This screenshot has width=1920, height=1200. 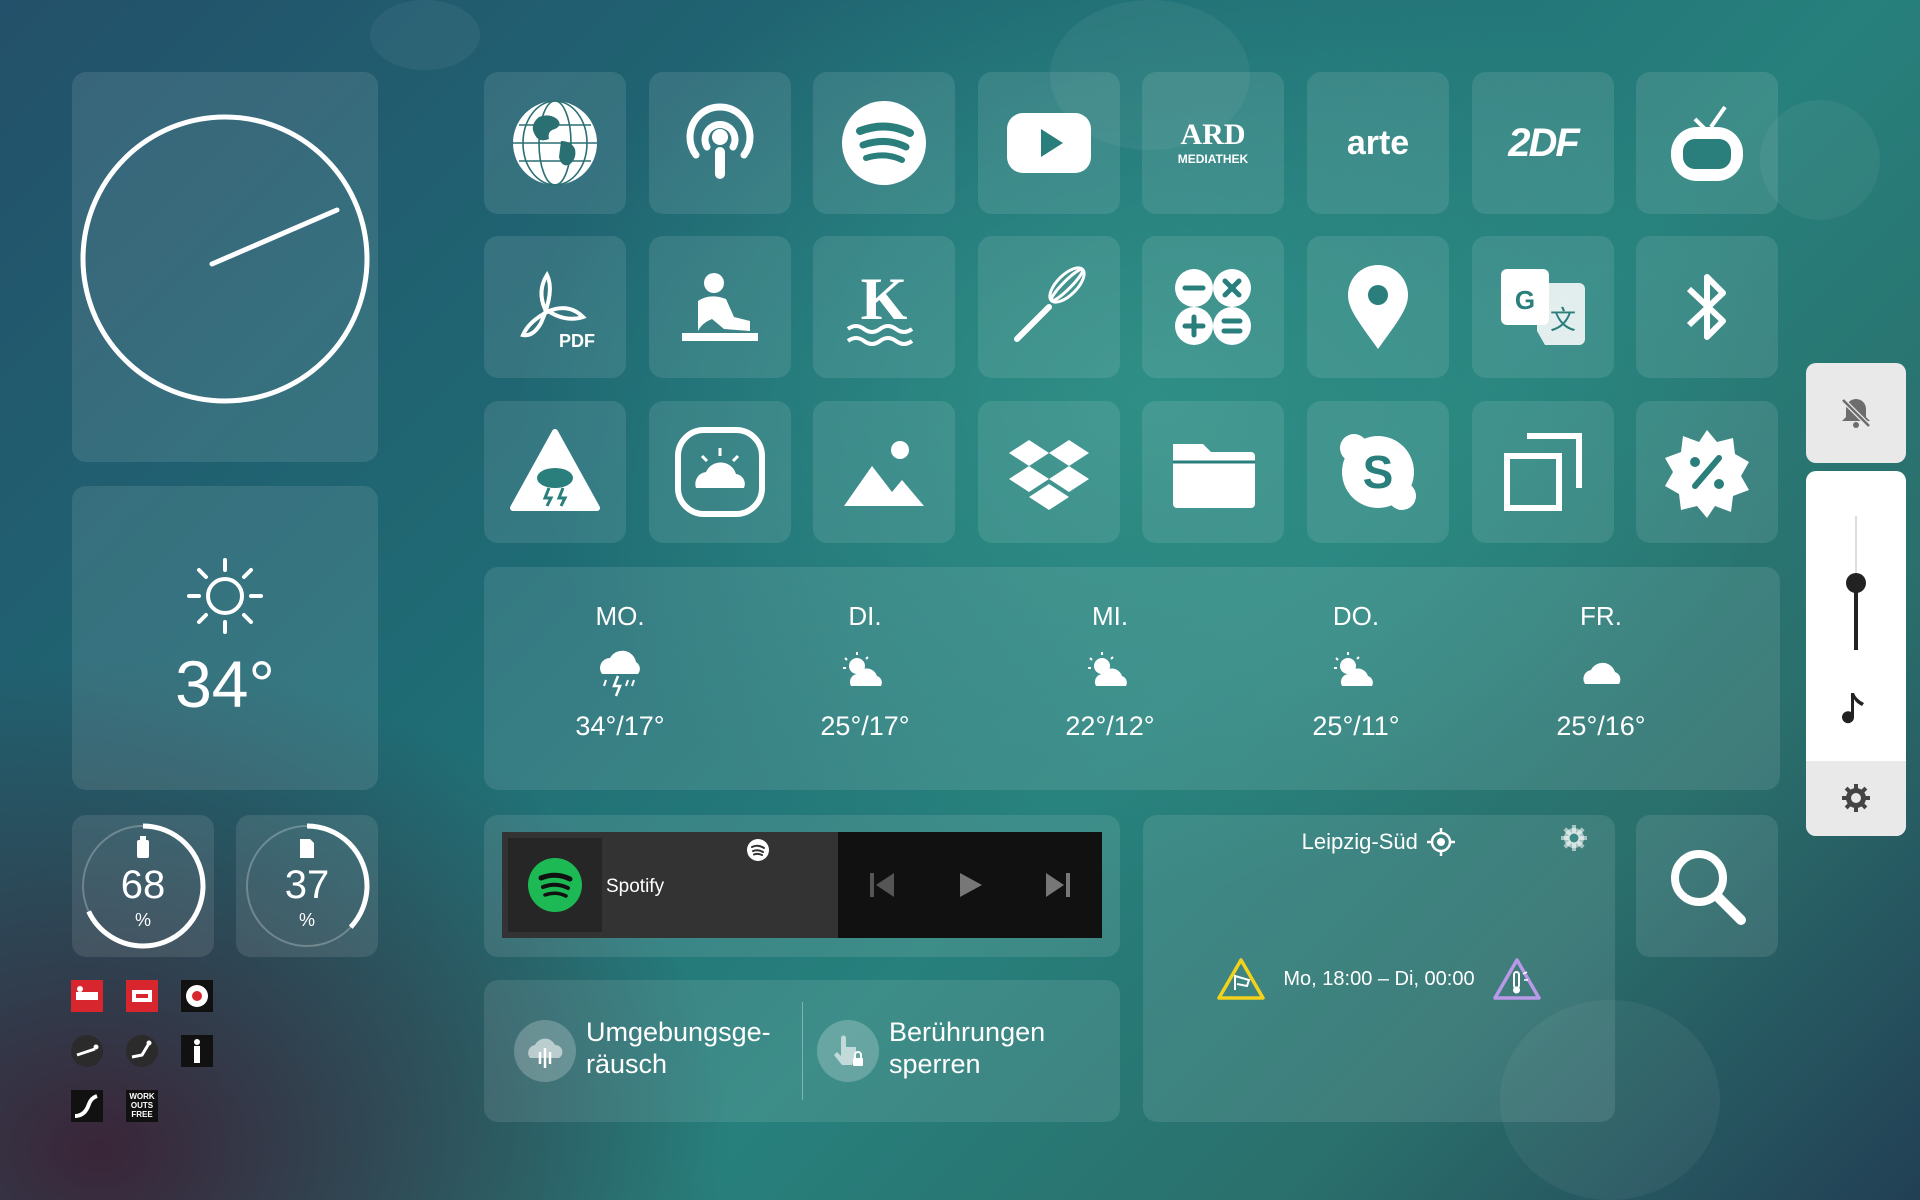 I want to click on skype-icon: S, so click(x=1378, y=472).